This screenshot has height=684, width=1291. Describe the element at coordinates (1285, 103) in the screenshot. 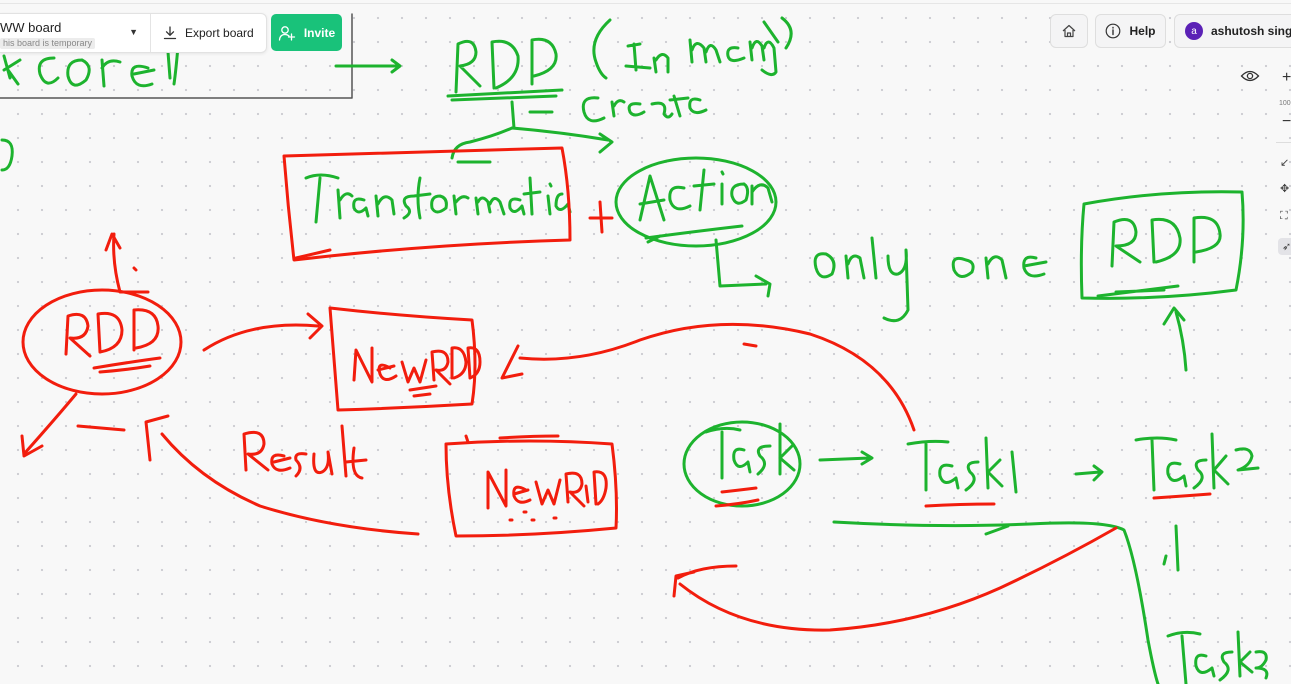

I see `zoom-level: 100` at that location.